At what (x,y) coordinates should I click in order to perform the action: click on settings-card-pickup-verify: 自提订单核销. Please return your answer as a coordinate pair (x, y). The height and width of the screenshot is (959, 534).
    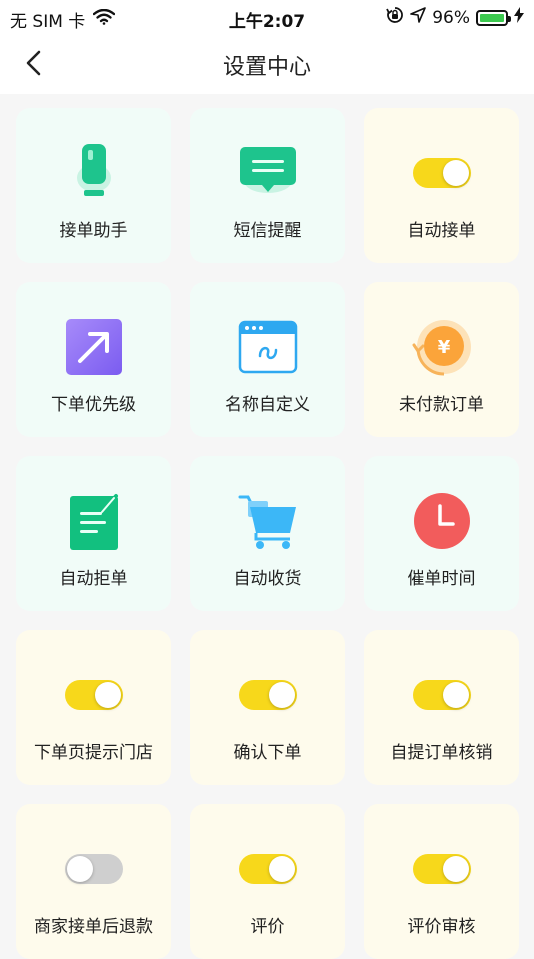
    Looking at the image, I should click on (441, 707).